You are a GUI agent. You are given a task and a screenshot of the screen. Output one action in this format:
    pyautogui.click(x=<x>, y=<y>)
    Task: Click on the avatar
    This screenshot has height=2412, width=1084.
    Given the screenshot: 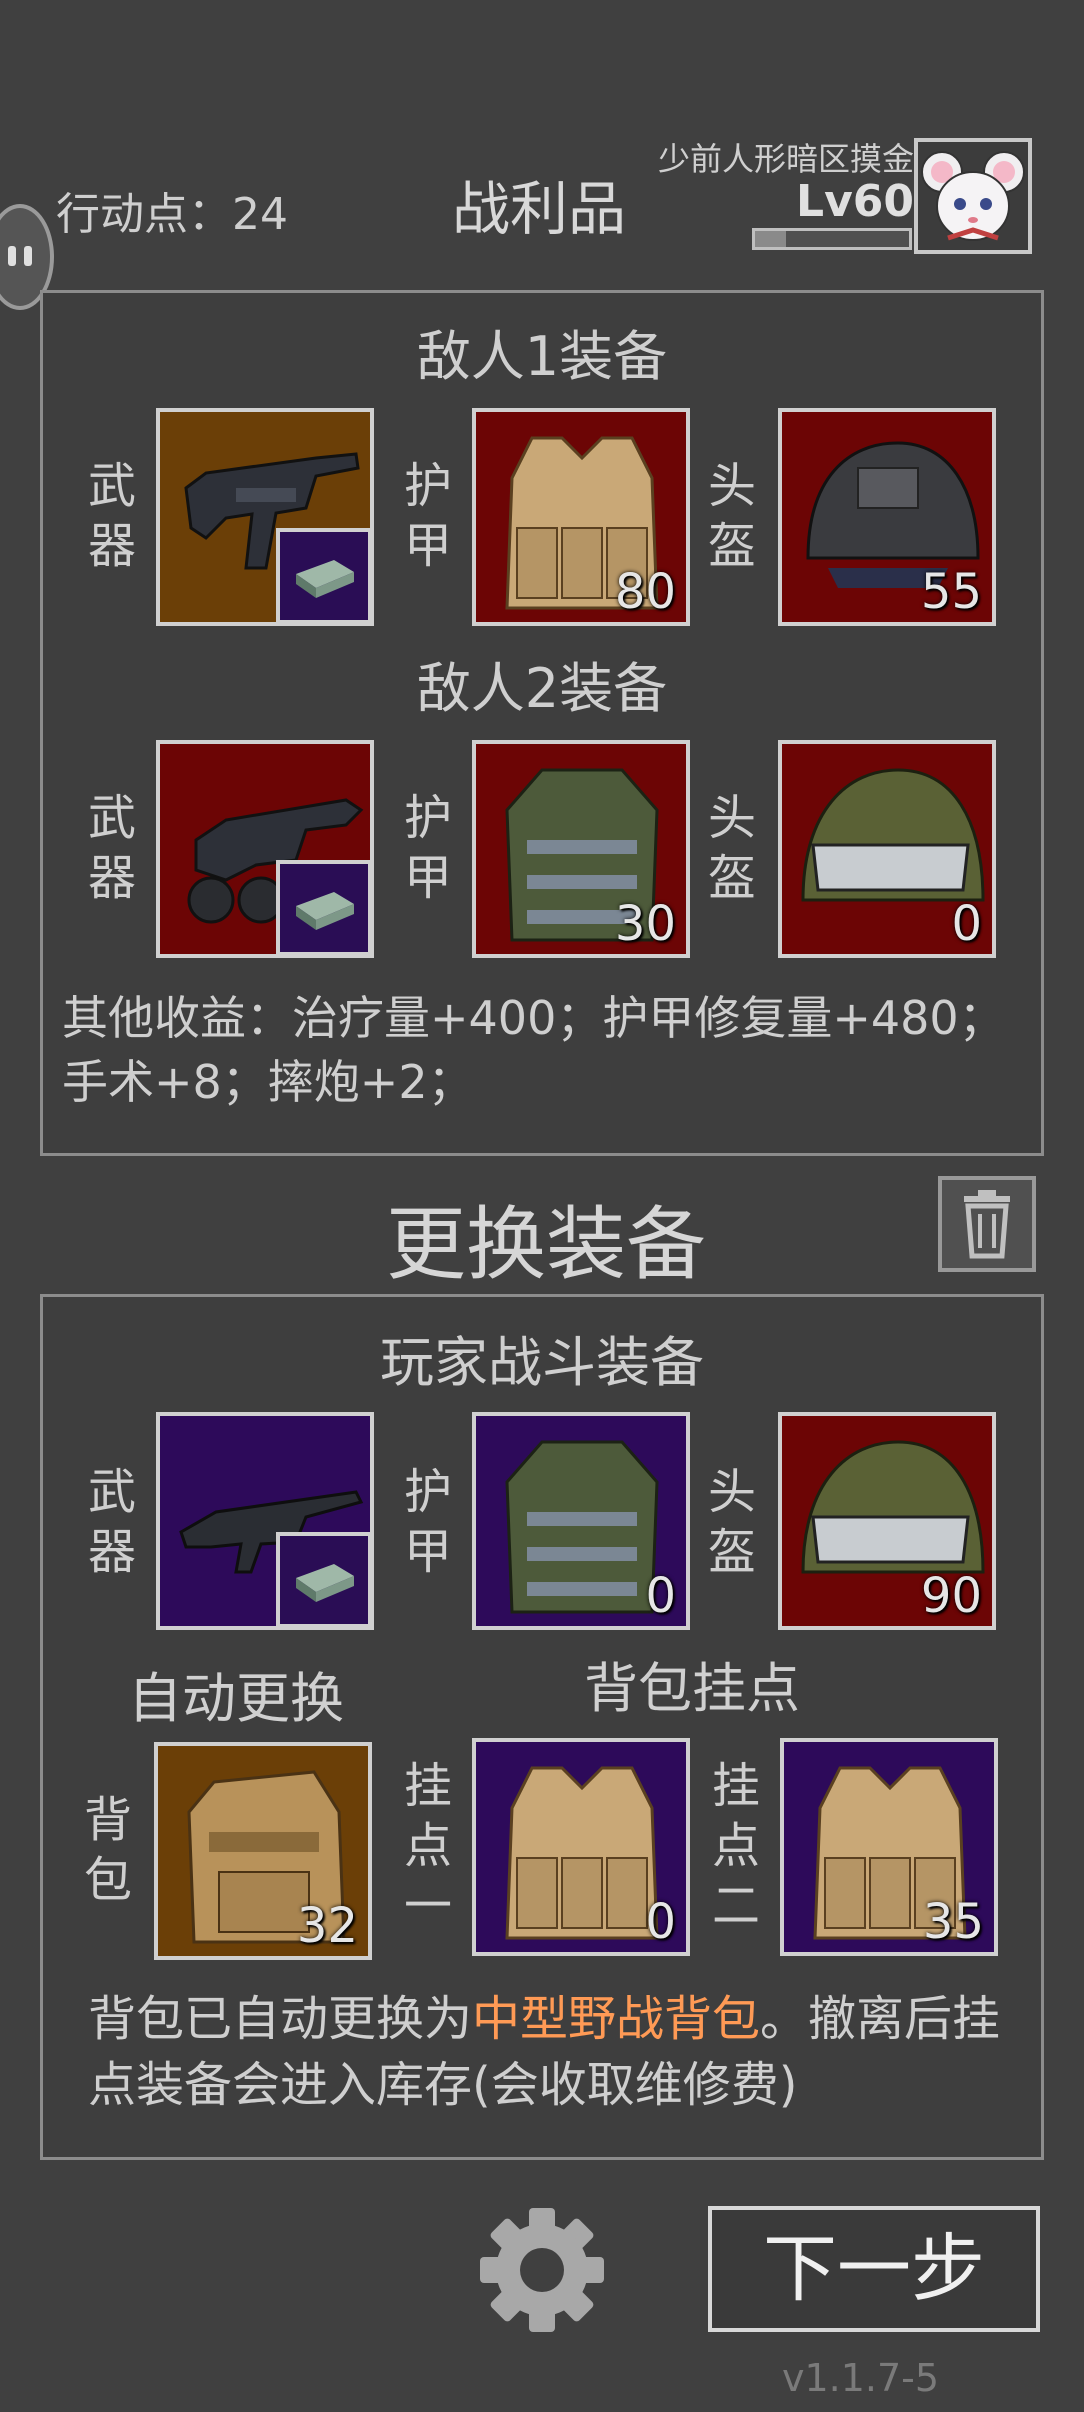 What is the action you would take?
    pyautogui.click(x=973, y=196)
    